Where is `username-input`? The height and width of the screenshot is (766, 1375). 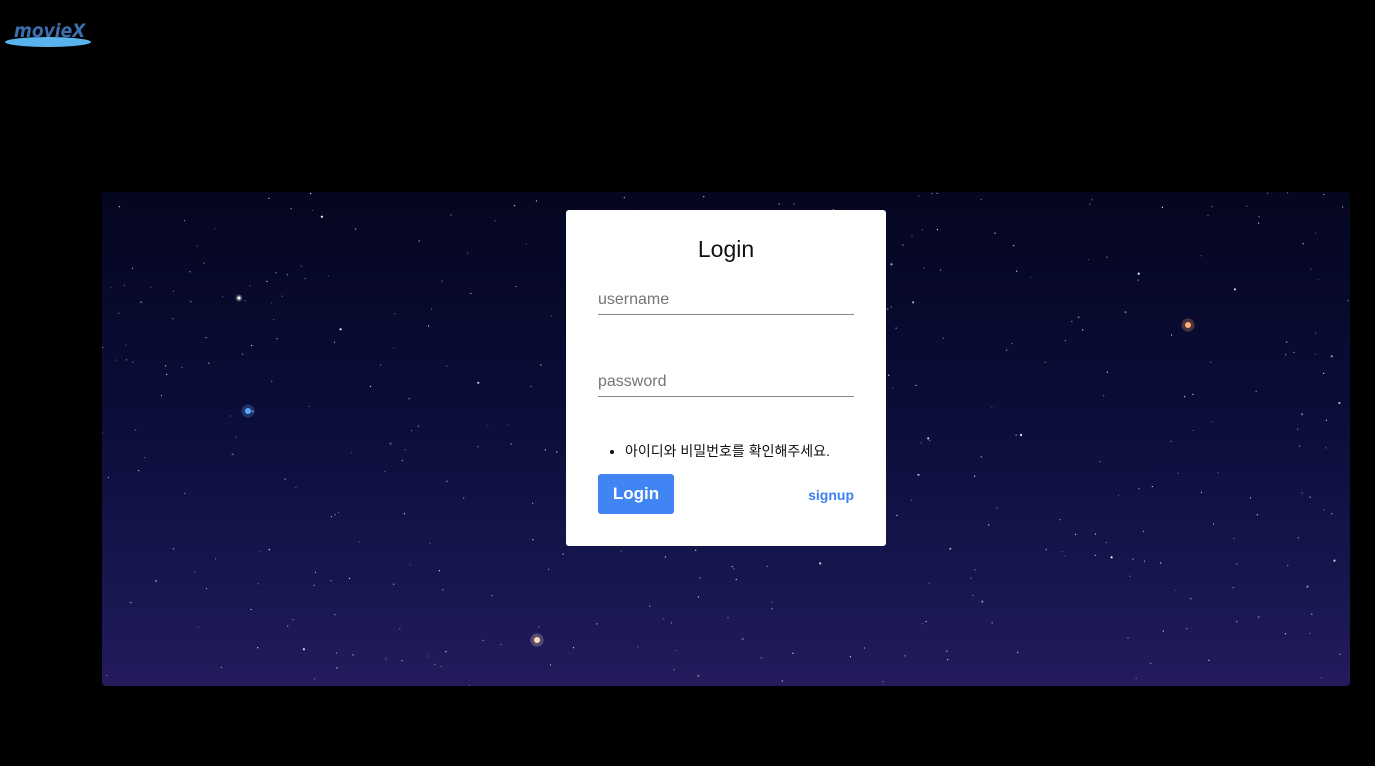
username-input is located at coordinates (726, 300).